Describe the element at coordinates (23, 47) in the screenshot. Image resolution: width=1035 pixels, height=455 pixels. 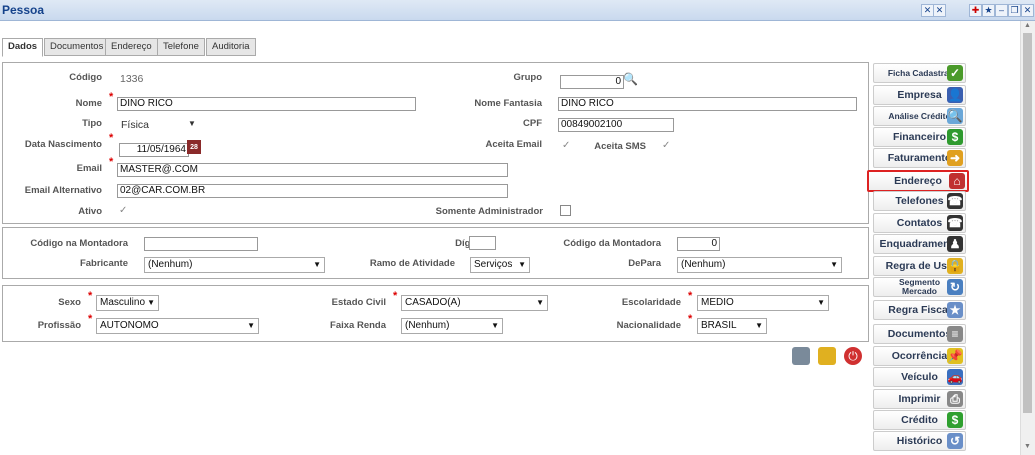
I see `tab-dados: Dados` at that location.